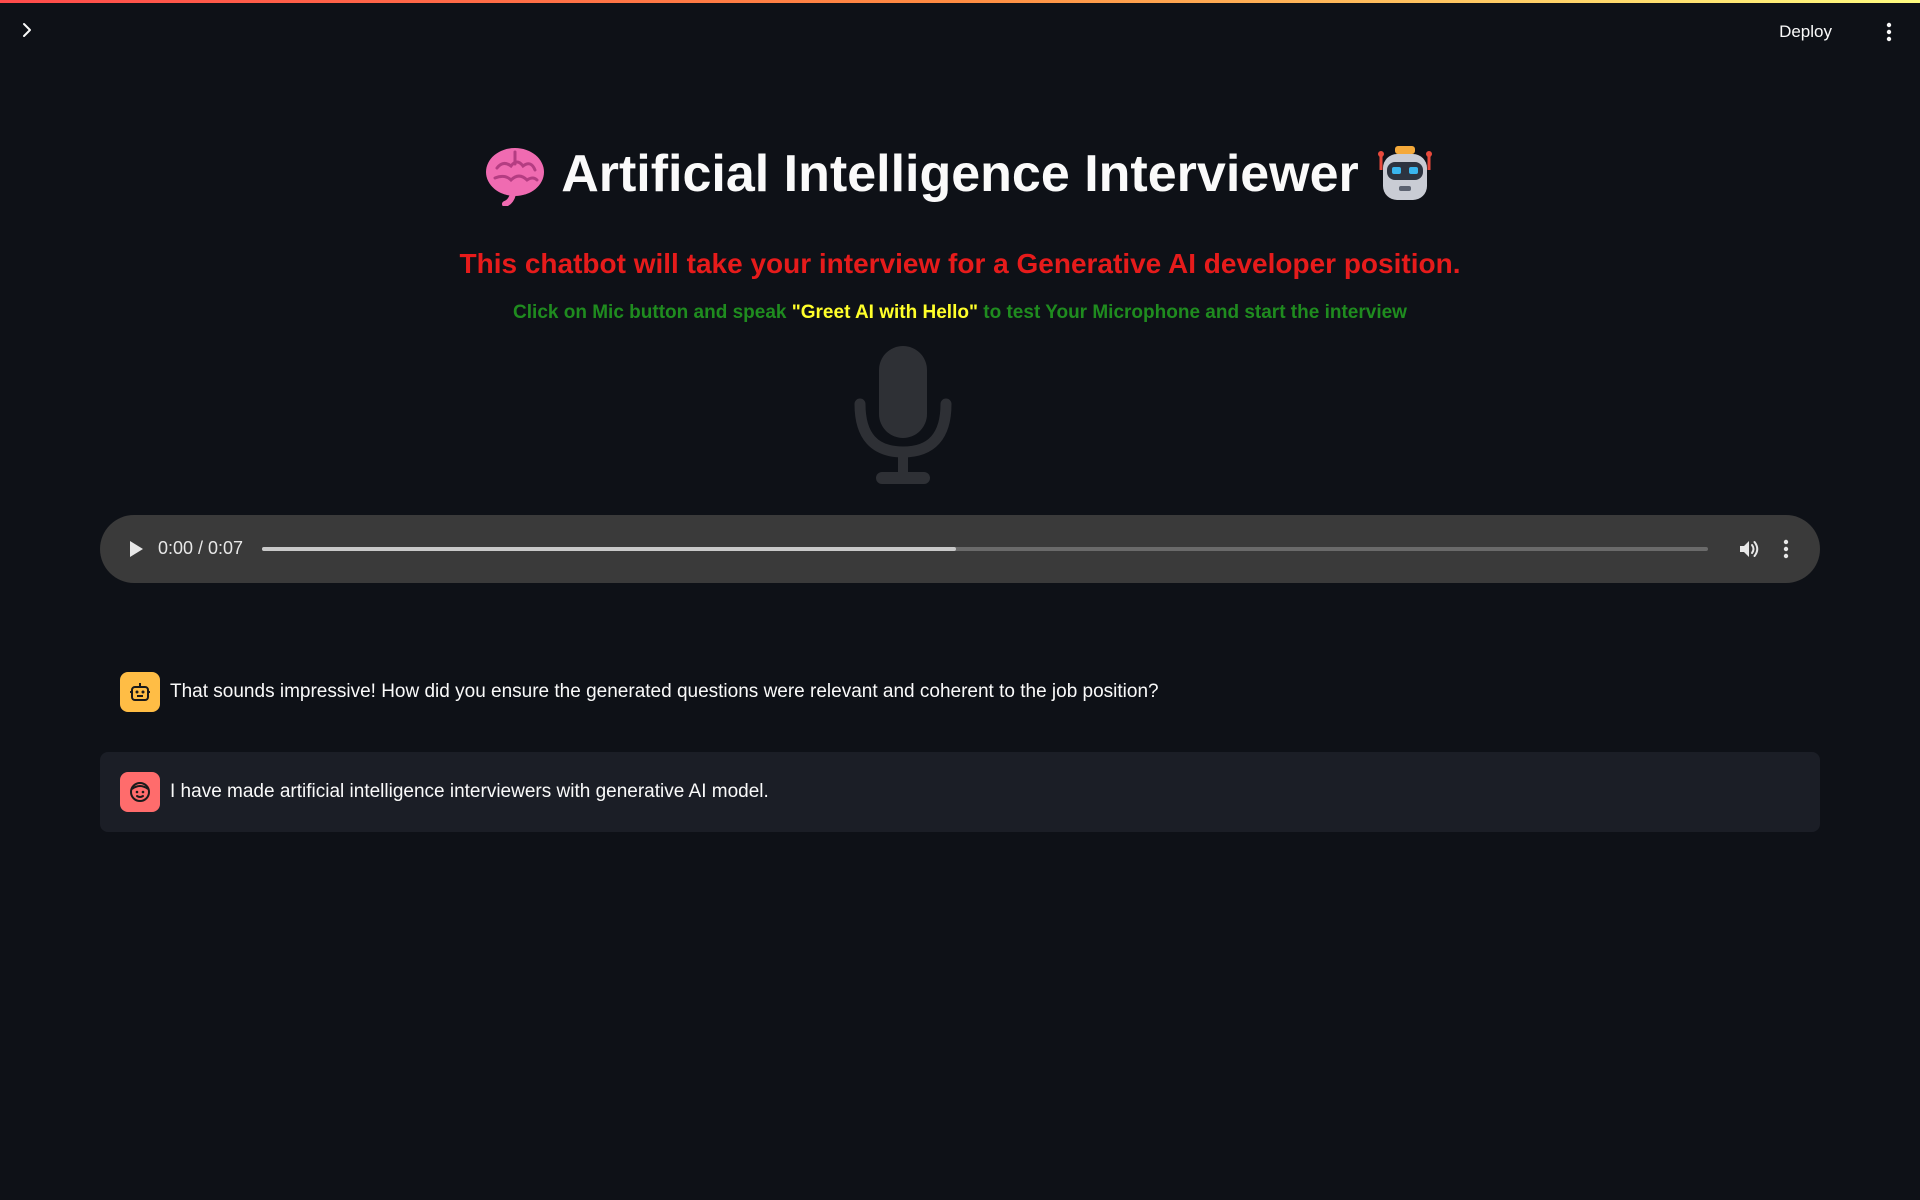 The height and width of the screenshot is (1200, 1920). I want to click on microphone-icon, so click(903, 415).